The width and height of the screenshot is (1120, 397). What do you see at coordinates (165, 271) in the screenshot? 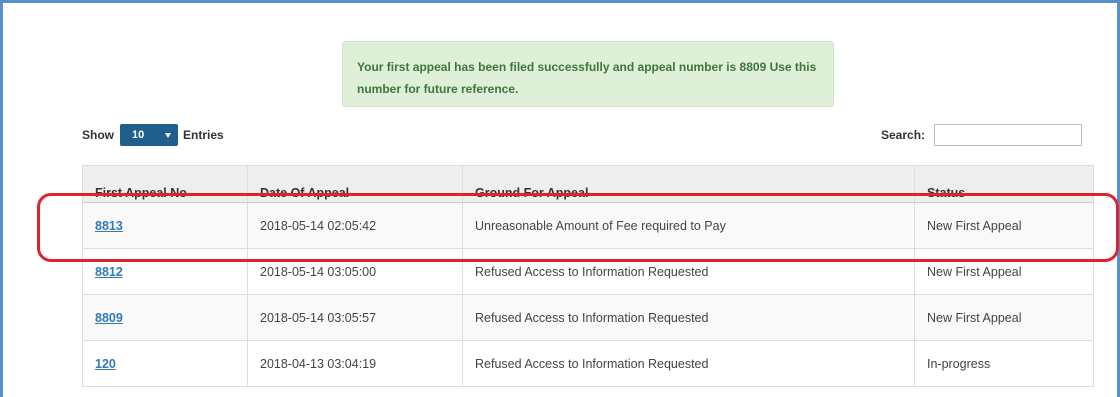
I see `appeal-no-cell: 8812` at bounding box center [165, 271].